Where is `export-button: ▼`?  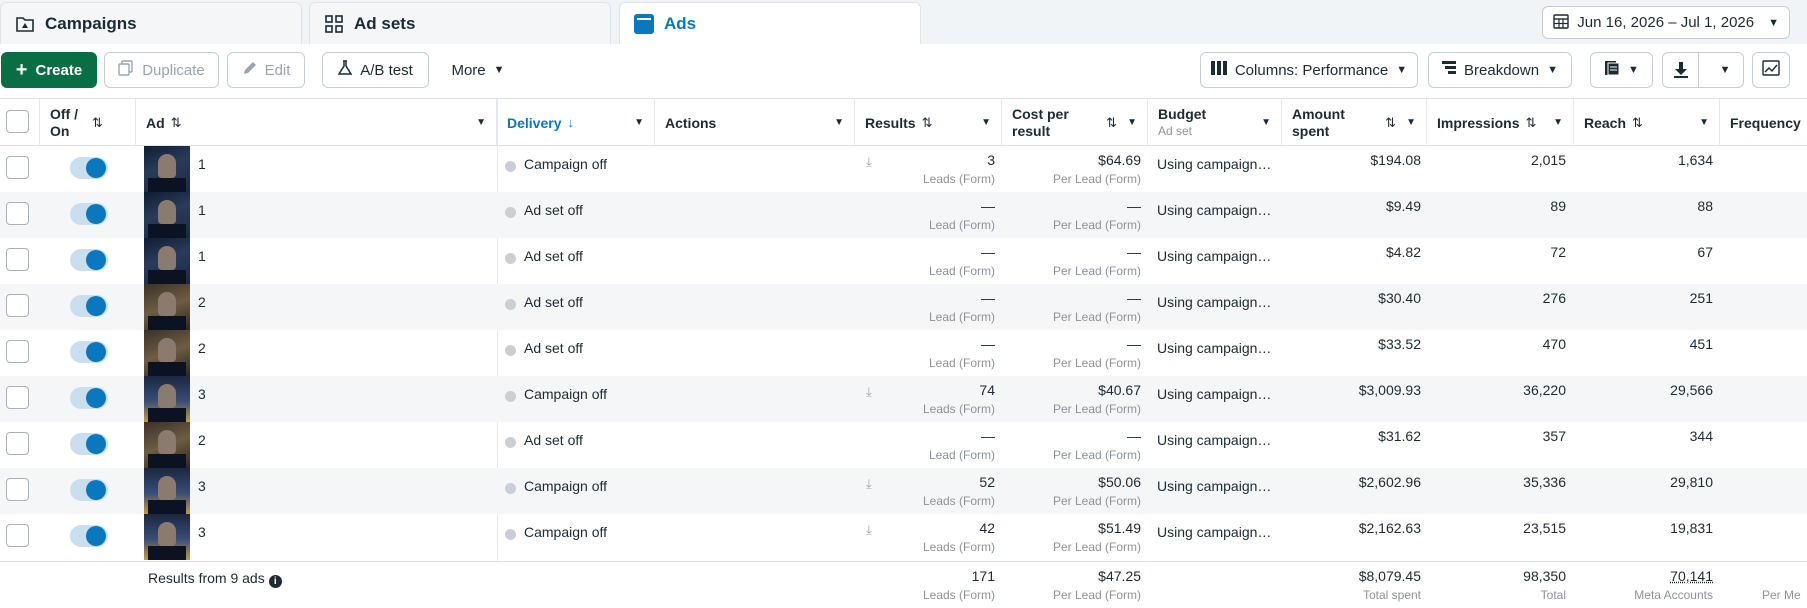 export-button: ▼ is located at coordinates (1703, 70).